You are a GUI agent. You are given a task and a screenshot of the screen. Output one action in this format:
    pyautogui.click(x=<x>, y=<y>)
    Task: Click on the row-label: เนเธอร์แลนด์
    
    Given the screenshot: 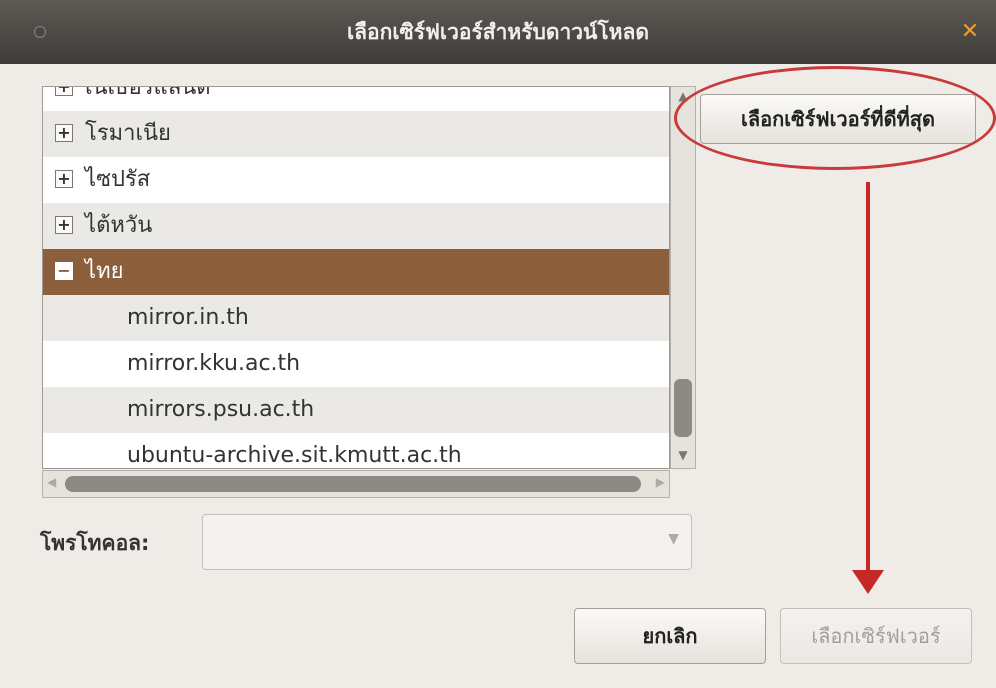 What is the action you would take?
    pyautogui.click(x=148, y=93)
    